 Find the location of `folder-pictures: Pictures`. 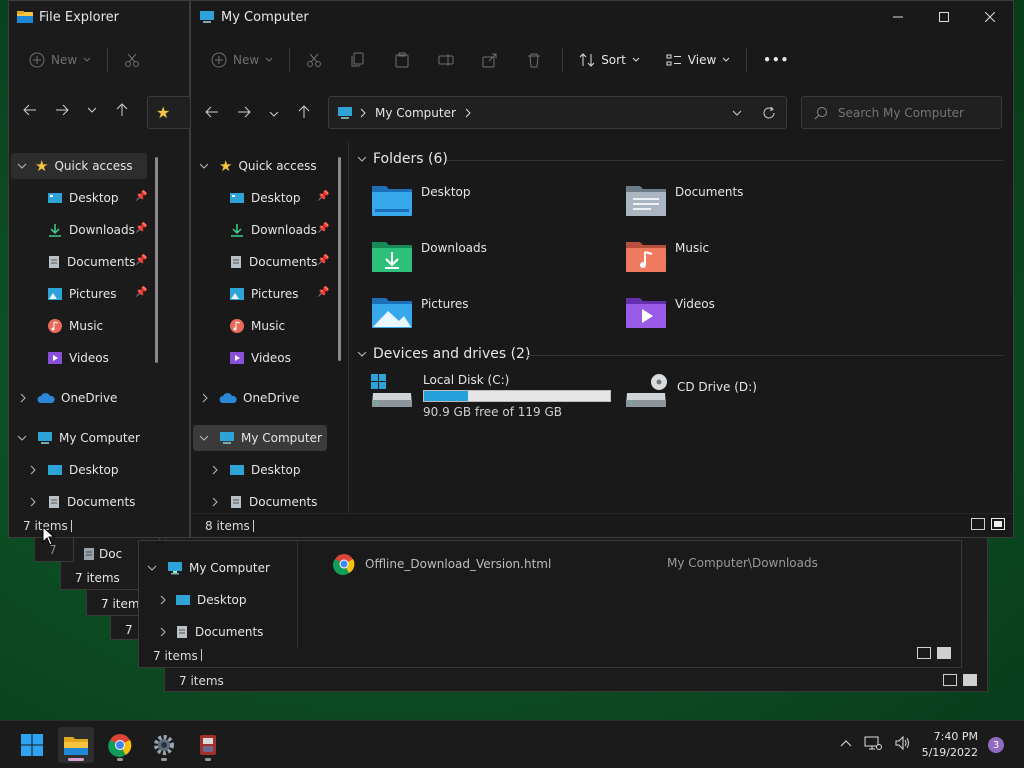

folder-pictures: Pictures is located at coordinates (420, 312).